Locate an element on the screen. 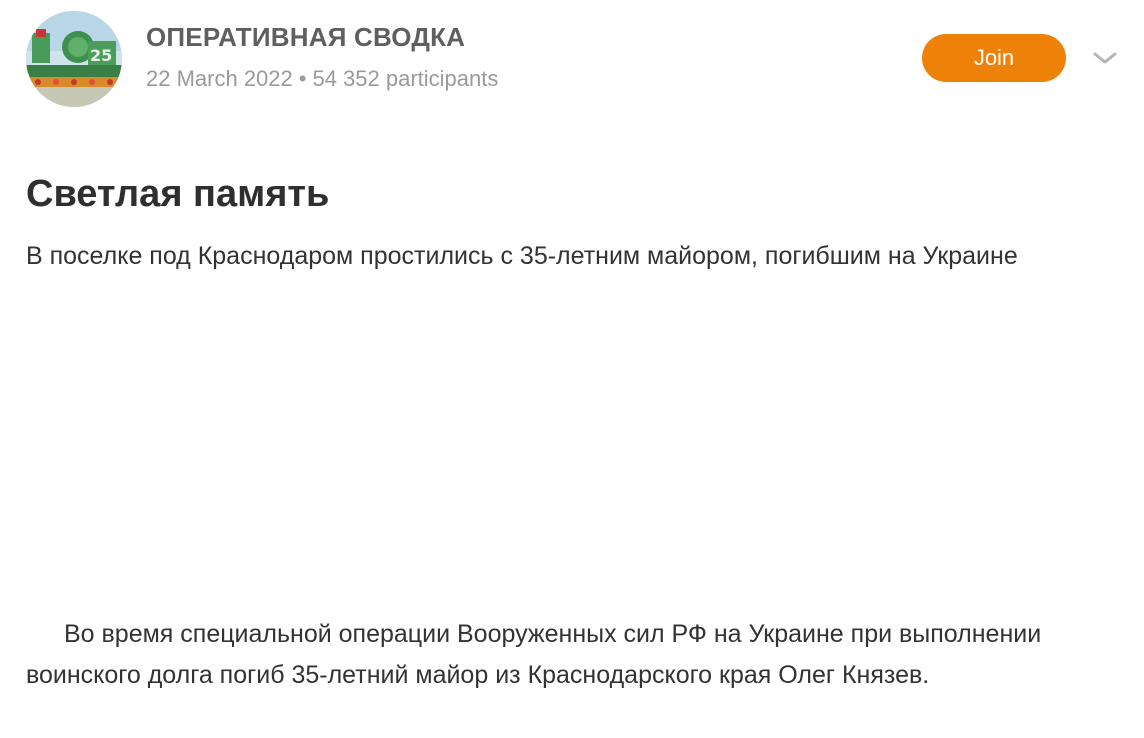 Image resolution: width=1144 pixels, height=738 pixels. join-button: Join is located at coordinates (994, 58).